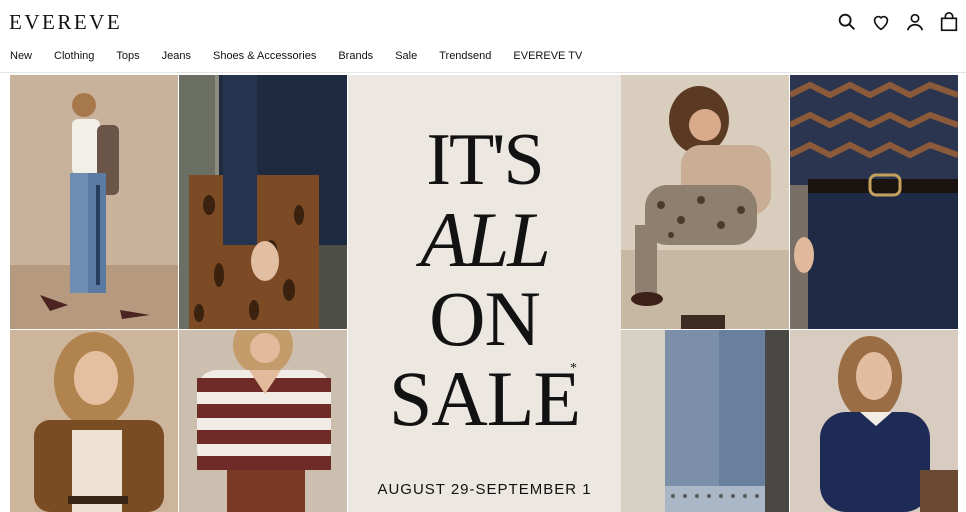  Describe the element at coordinates (915, 22) in the screenshot. I see `account-icon` at that location.